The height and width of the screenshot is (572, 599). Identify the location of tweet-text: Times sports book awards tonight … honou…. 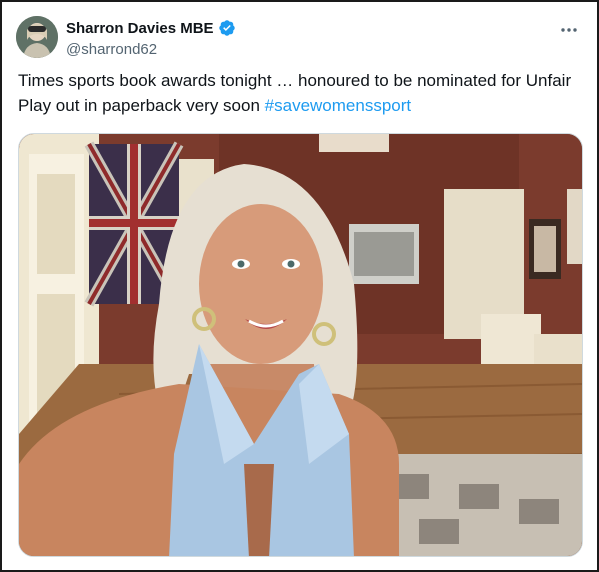
(298, 93).